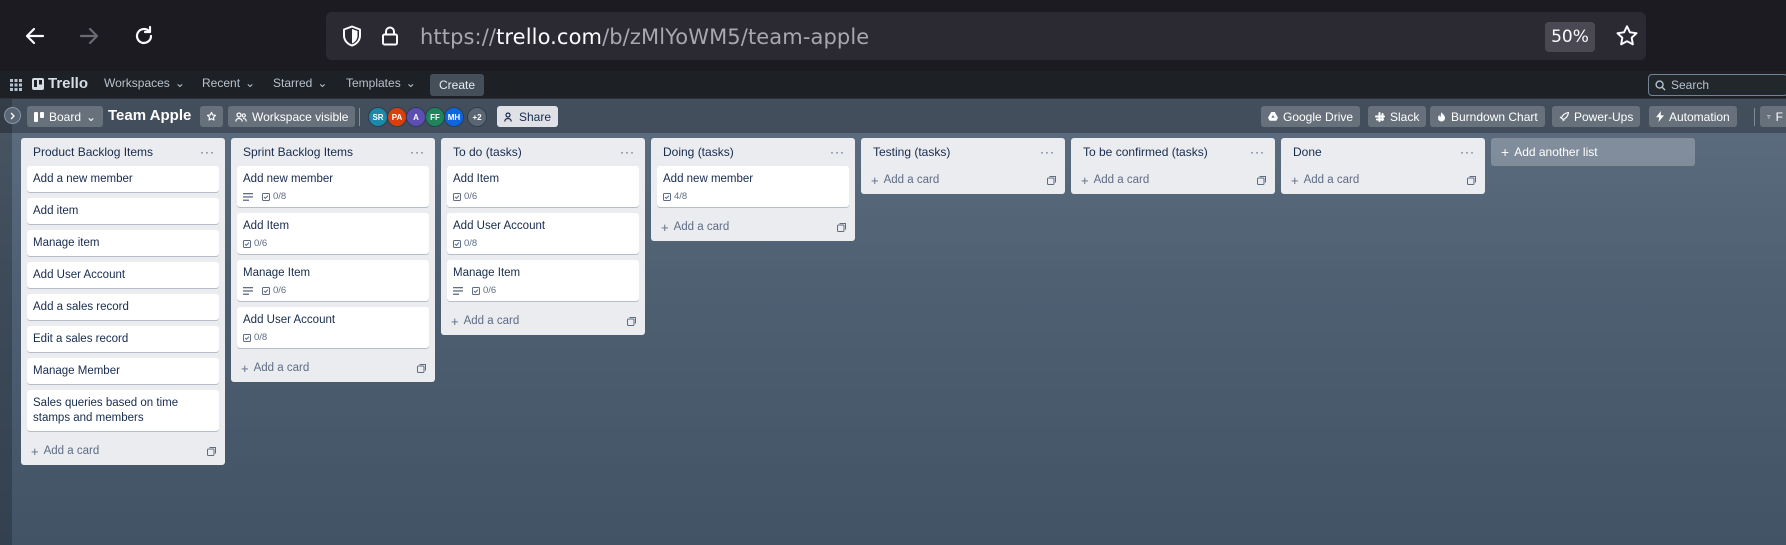 Image resolution: width=1786 pixels, height=545 pixels. What do you see at coordinates (333, 186) in the screenshot?
I see `card: Add new member 0/8` at bounding box center [333, 186].